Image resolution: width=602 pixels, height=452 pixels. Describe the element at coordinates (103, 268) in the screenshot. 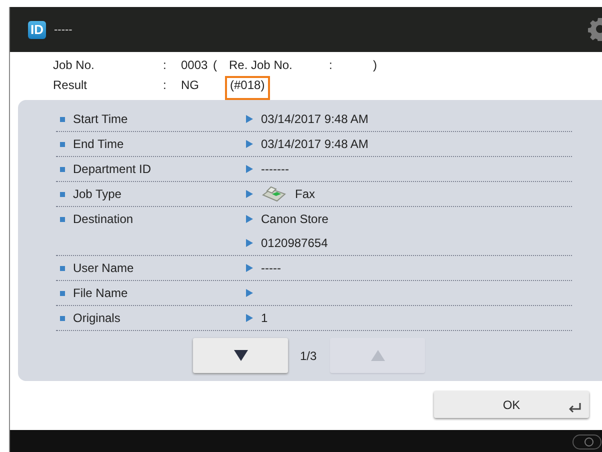

I see `detail-label: User Name` at that location.